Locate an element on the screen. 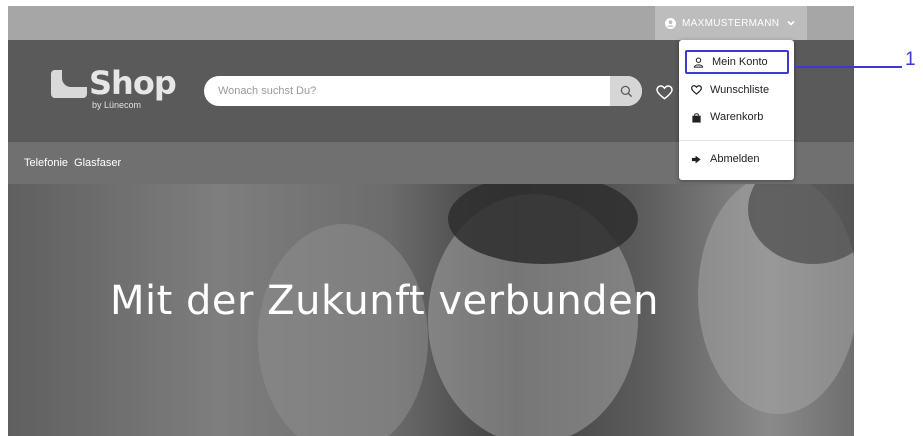 This screenshot has width=923, height=436. dropdown-item-mein-konto: Mein Konto is located at coordinates (737, 62).